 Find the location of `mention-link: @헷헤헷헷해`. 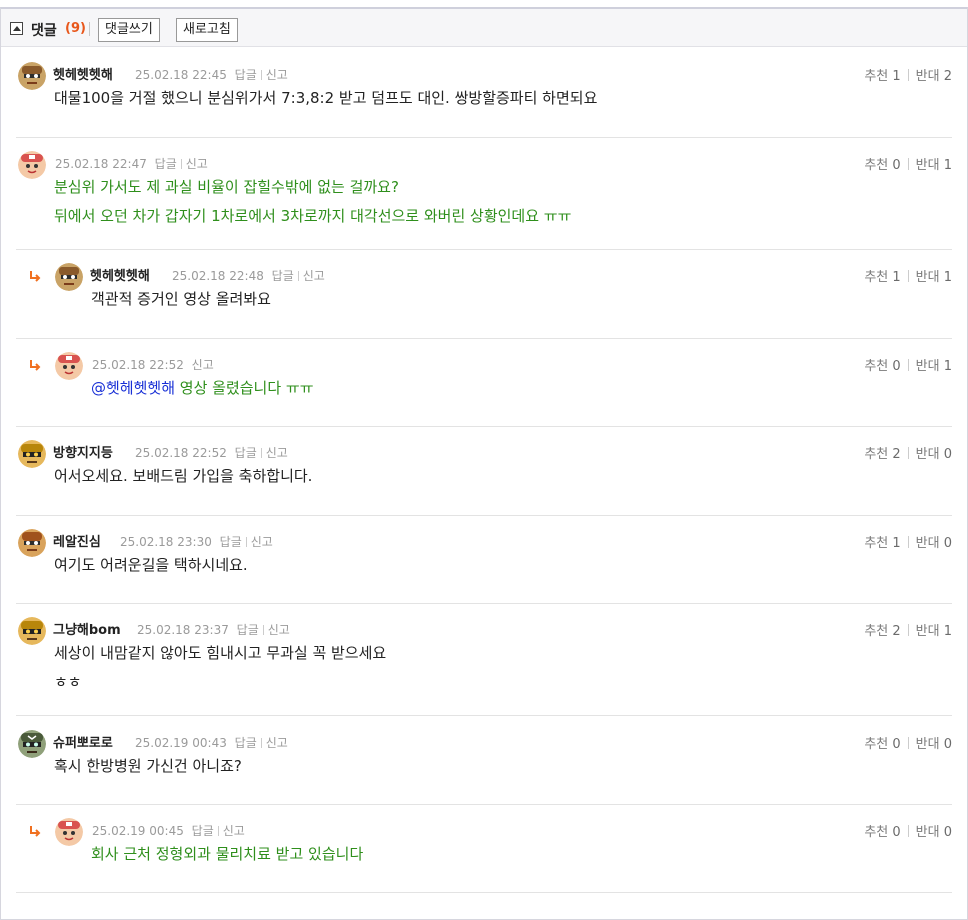

mention-link: @헷헤헷헷해 is located at coordinates (133, 388).